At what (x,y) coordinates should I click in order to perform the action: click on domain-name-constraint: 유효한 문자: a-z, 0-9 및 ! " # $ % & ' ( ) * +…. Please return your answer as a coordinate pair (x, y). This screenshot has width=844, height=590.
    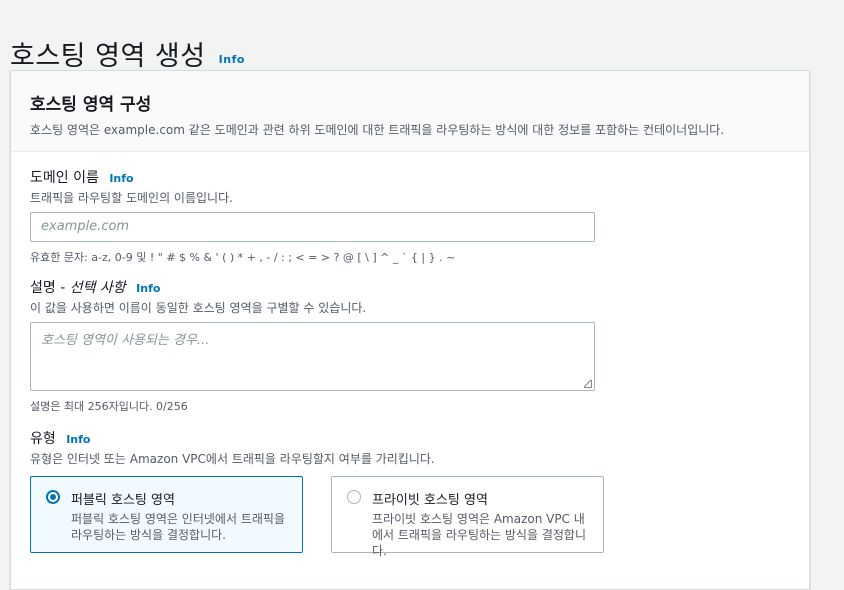
    Looking at the image, I should click on (243, 257).